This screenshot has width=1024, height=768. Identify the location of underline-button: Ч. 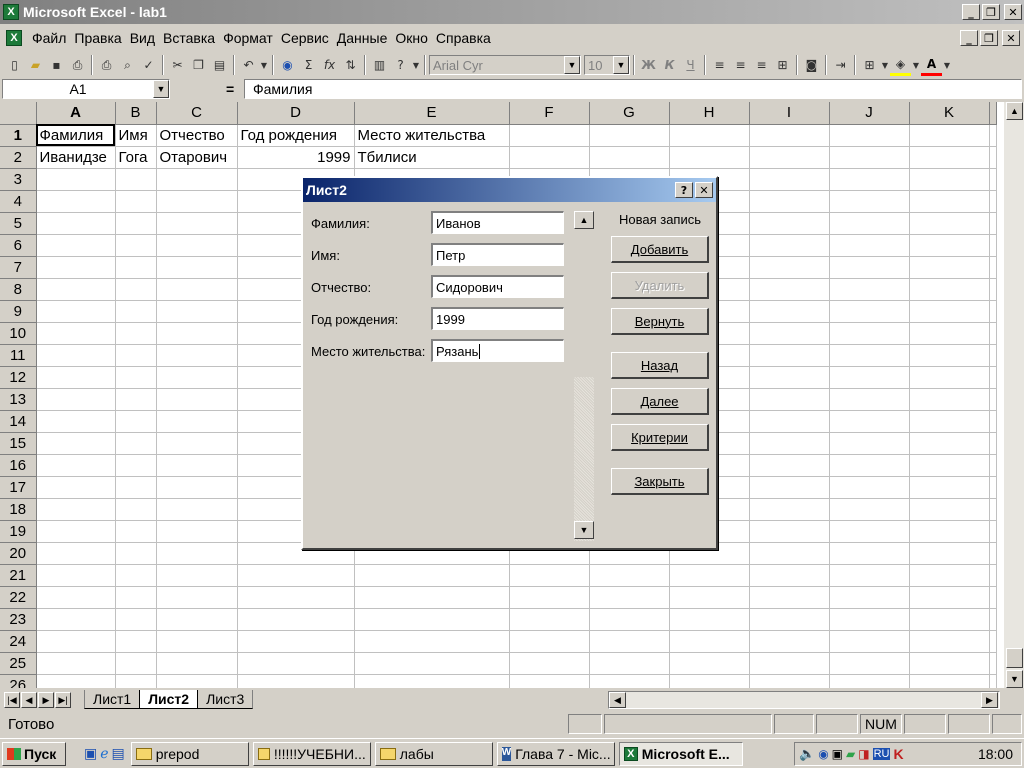
(690, 65).